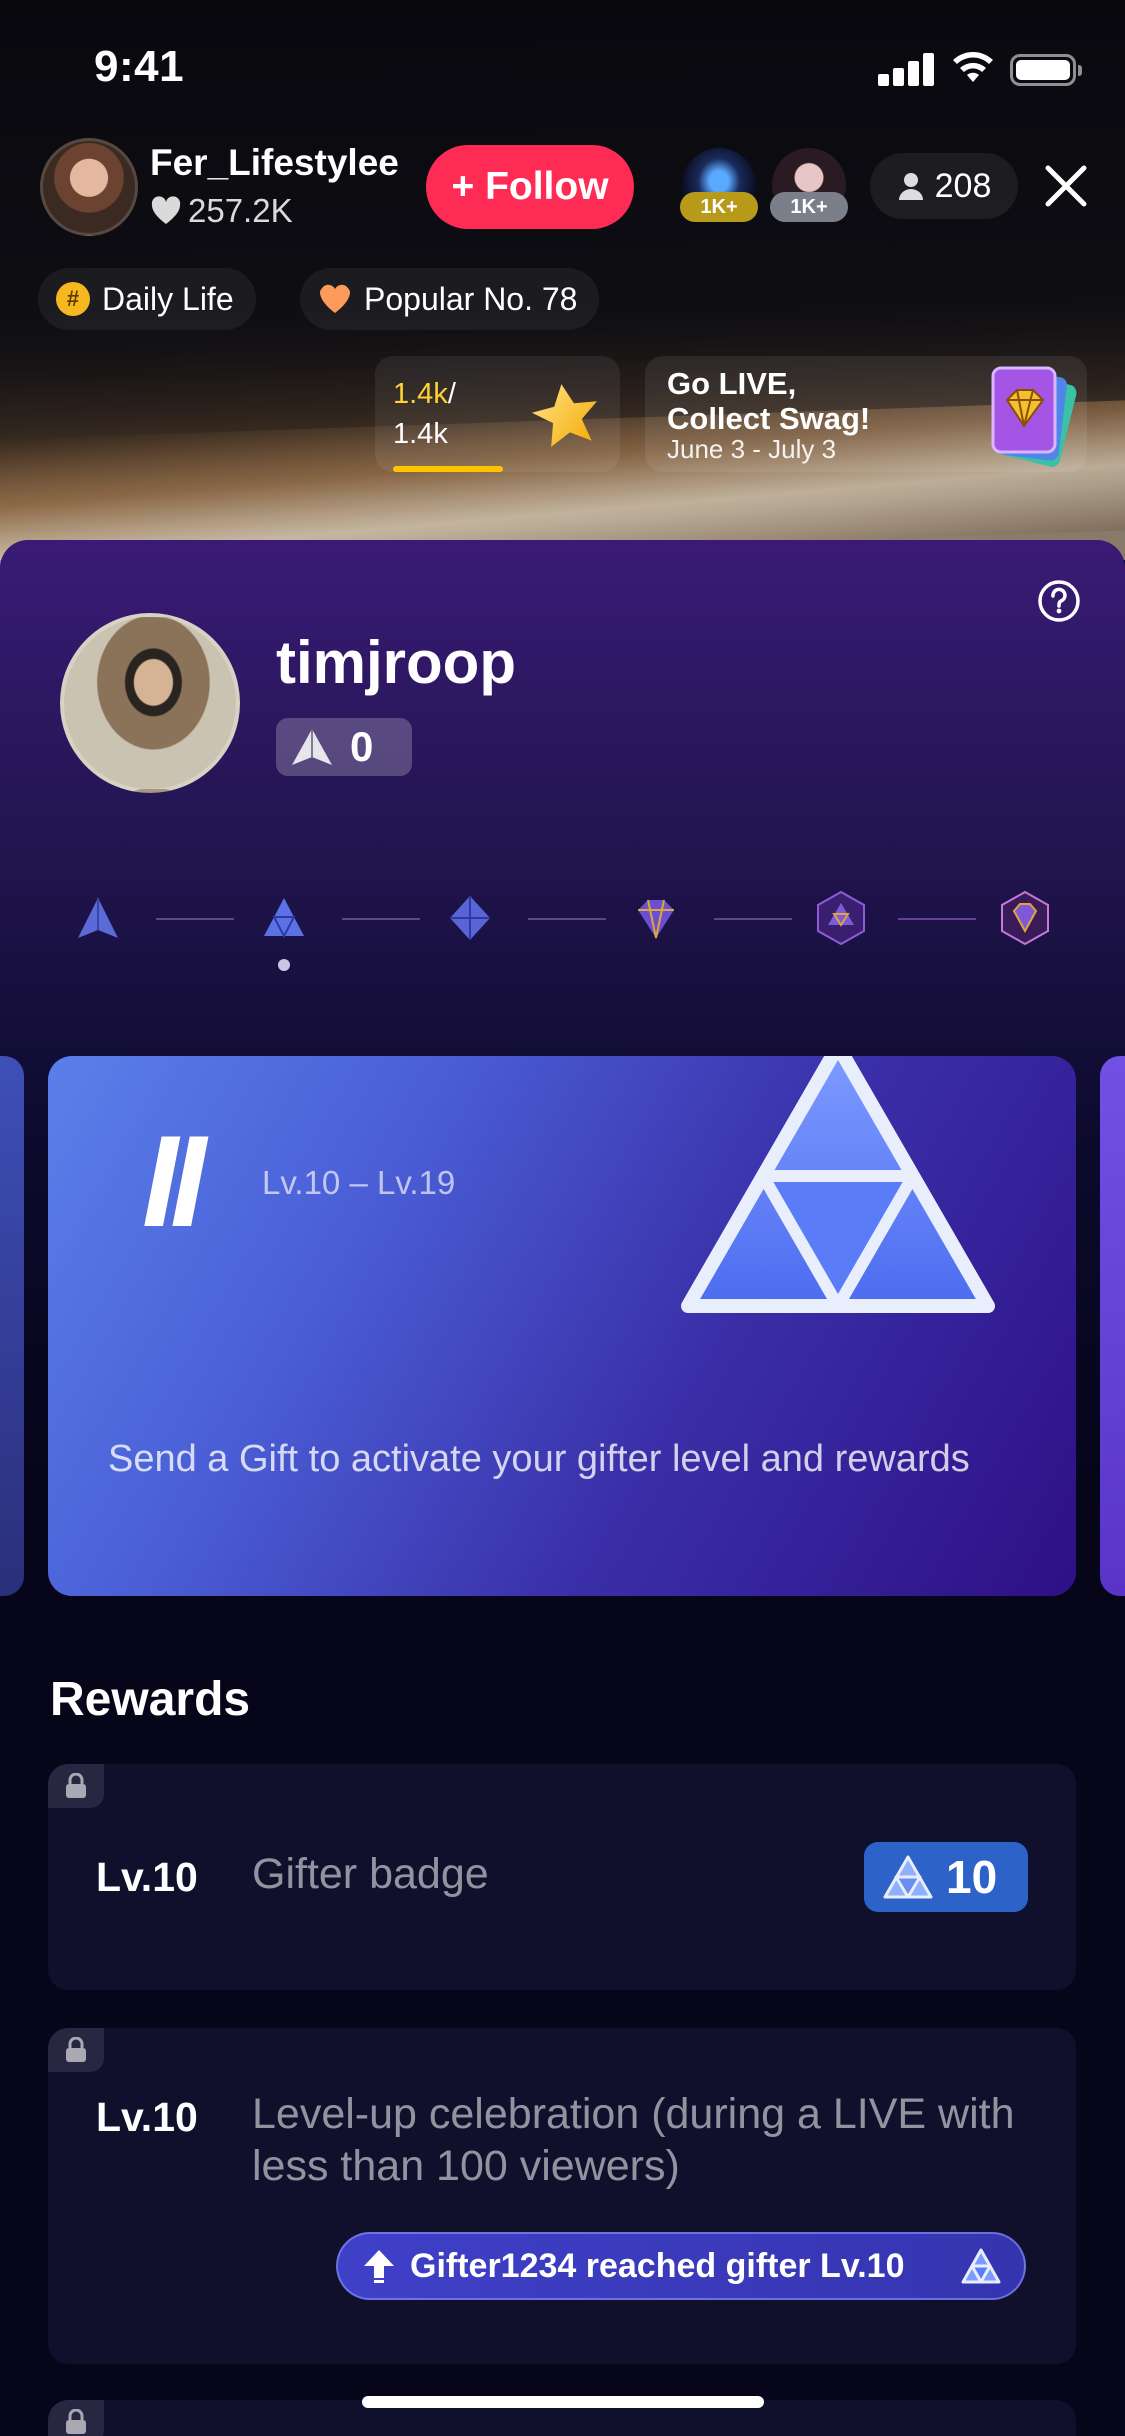 The width and height of the screenshot is (1125, 2436). Describe the element at coordinates (448, 469) in the screenshot. I see `star-progress-bar` at that location.